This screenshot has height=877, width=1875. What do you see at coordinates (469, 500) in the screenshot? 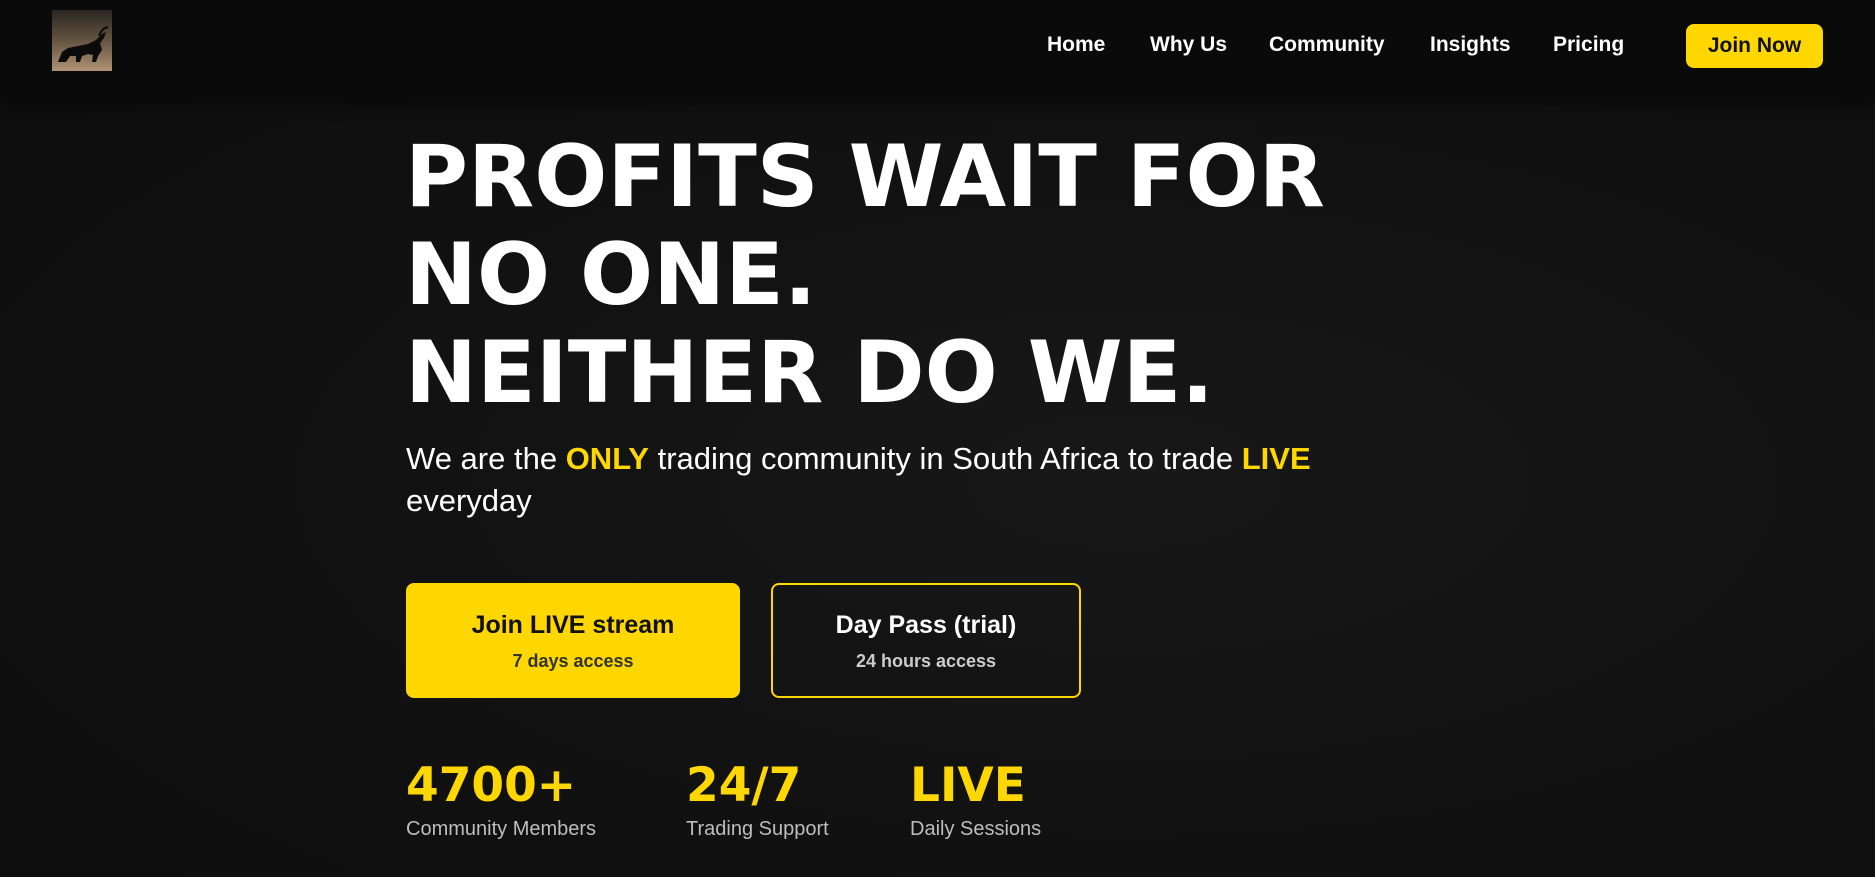
I see `subtitle-part-3: everyday` at bounding box center [469, 500].